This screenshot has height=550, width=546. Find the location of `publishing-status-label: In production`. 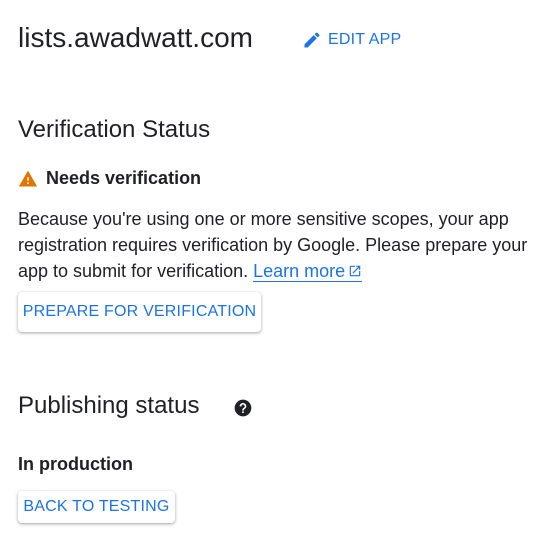

publishing-status-label: In production is located at coordinates (75, 464).